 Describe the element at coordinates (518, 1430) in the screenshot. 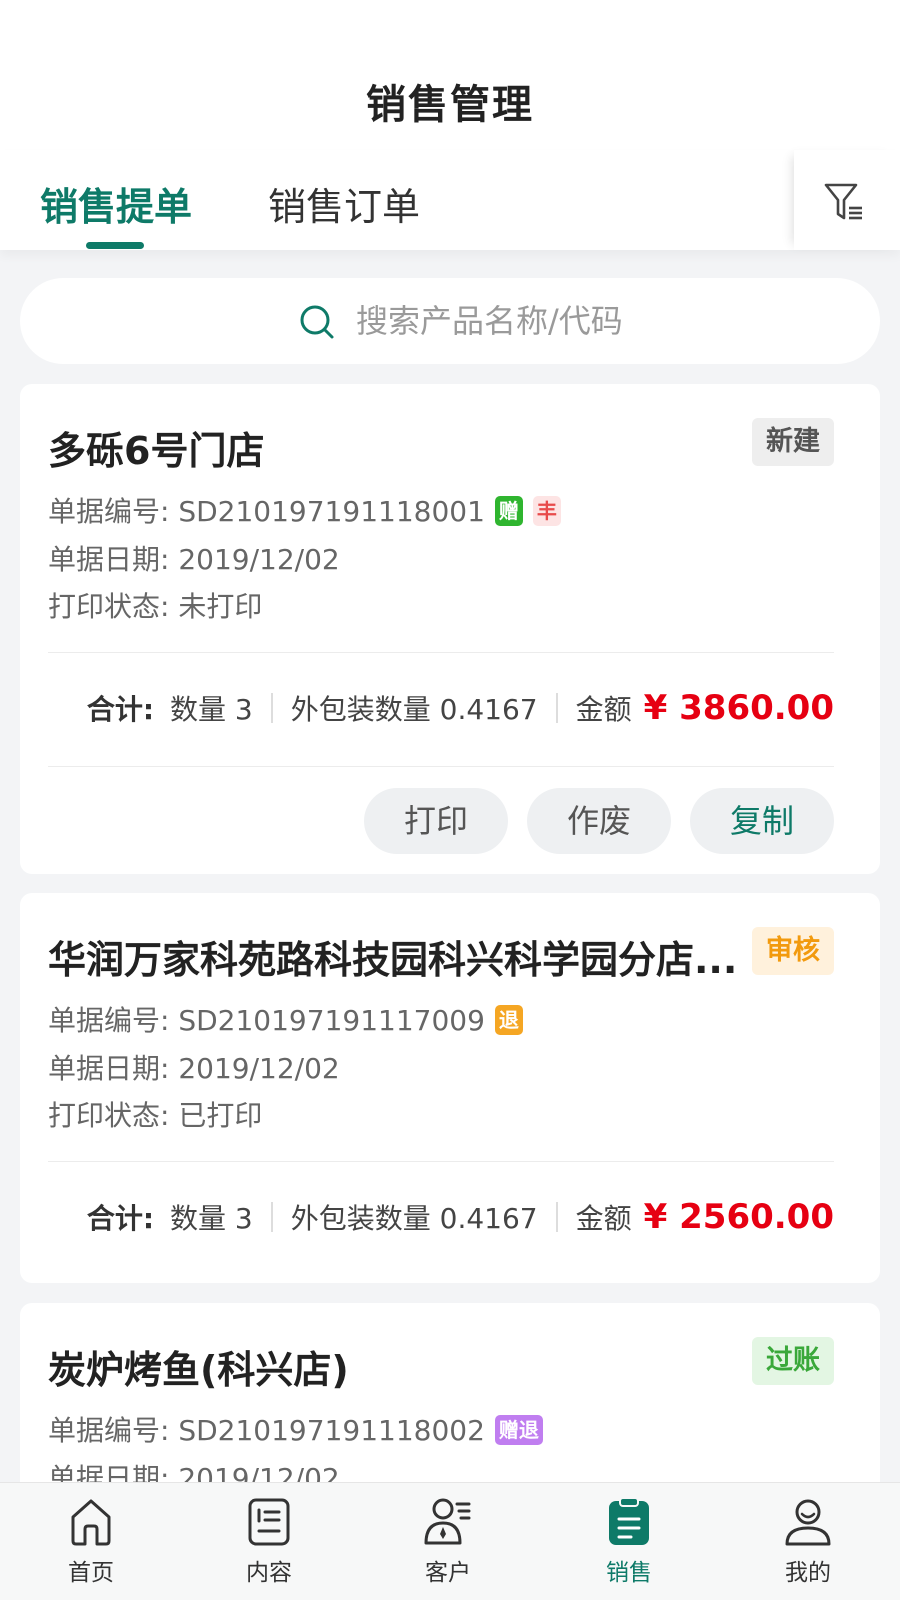

I see `gift-return-tag: 赠退` at that location.